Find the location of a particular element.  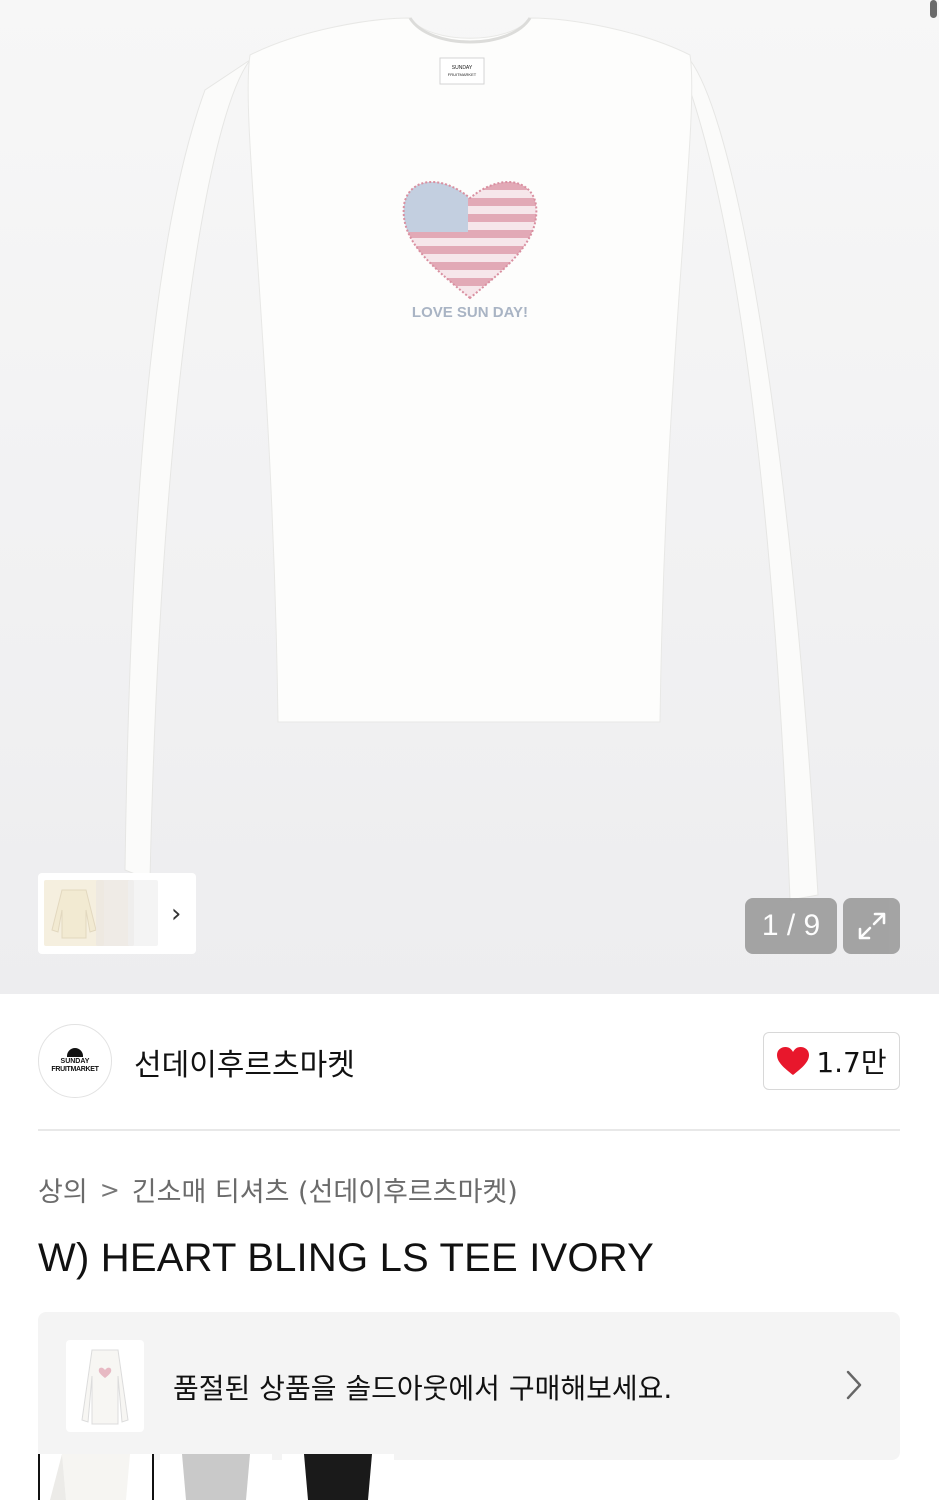

brand-logo-hat-icon is located at coordinates (75, 1052).